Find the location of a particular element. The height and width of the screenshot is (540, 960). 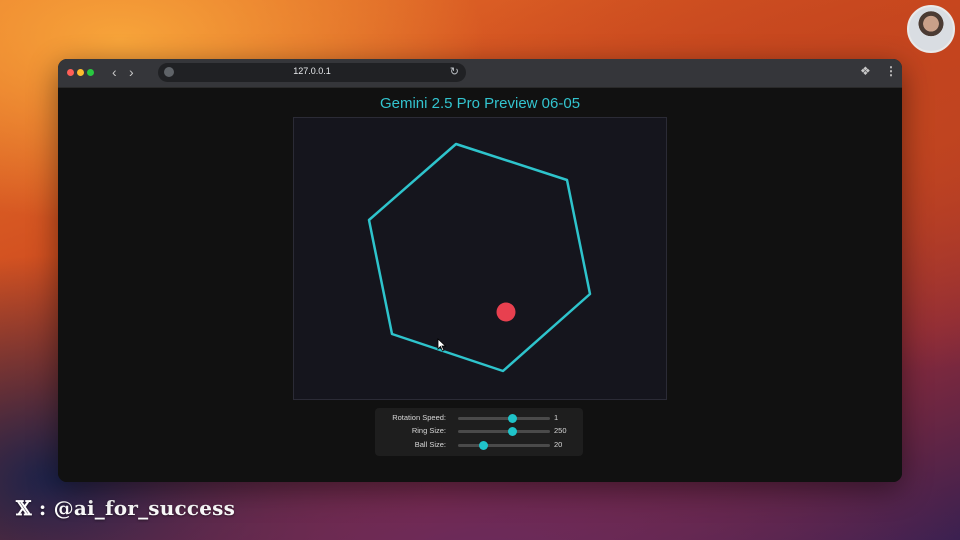

rotation-speed-thumb is located at coordinates (512, 418).